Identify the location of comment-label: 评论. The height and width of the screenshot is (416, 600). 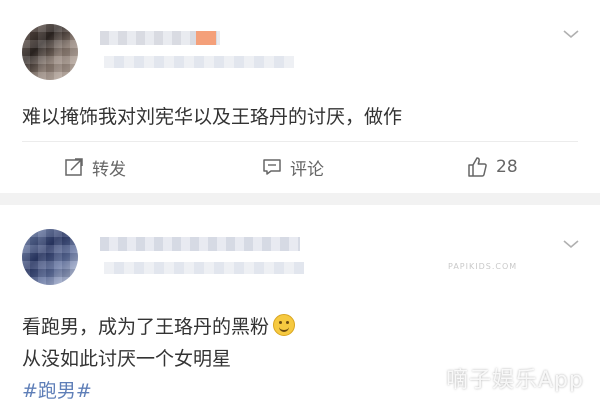
(307, 169).